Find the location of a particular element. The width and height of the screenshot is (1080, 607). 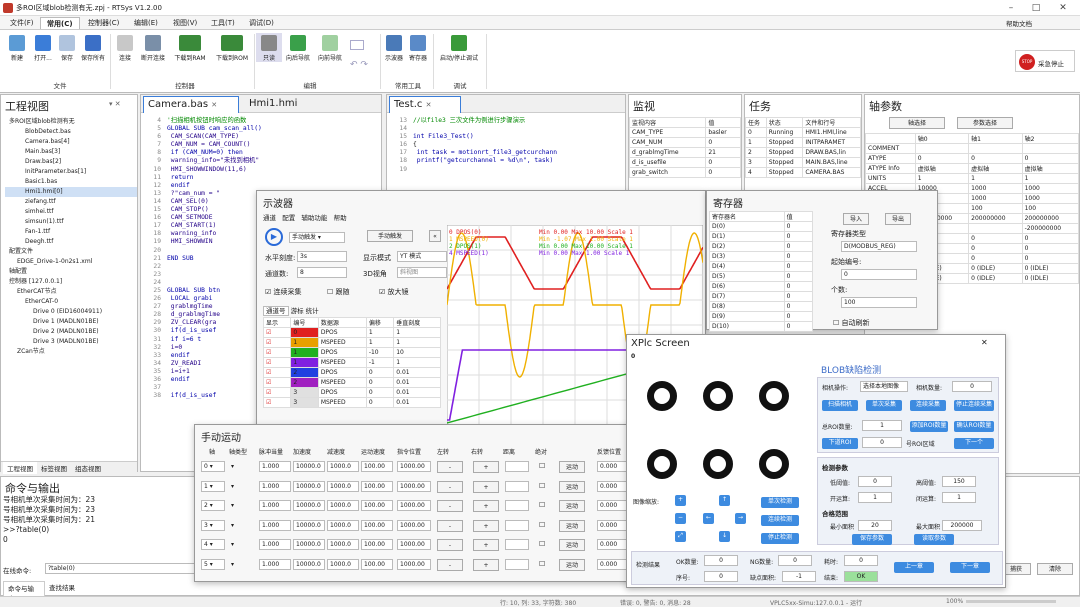

open-op-input: 1 is located at coordinates (875, 497).